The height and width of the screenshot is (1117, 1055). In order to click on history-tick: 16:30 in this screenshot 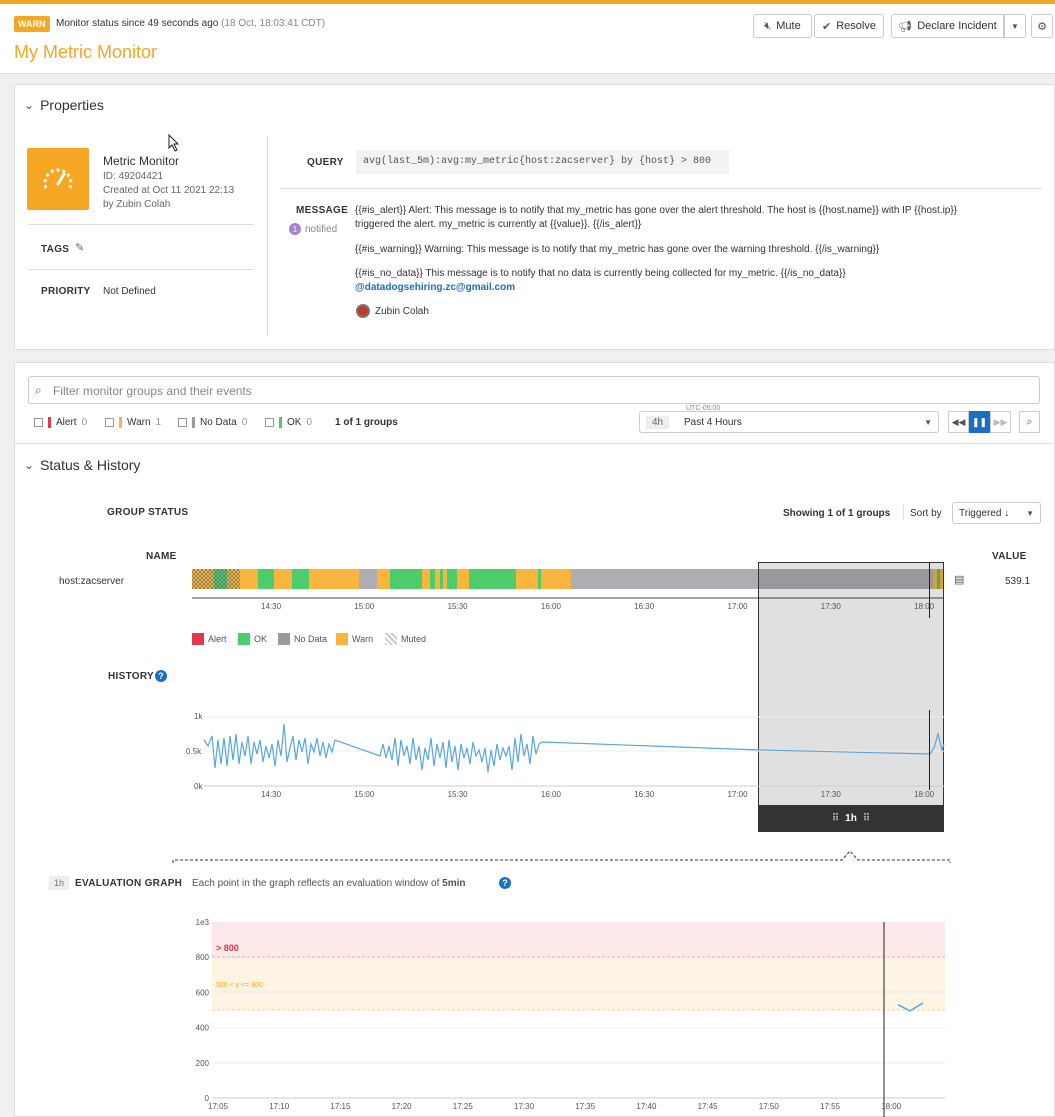, I will do `click(644, 794)`.